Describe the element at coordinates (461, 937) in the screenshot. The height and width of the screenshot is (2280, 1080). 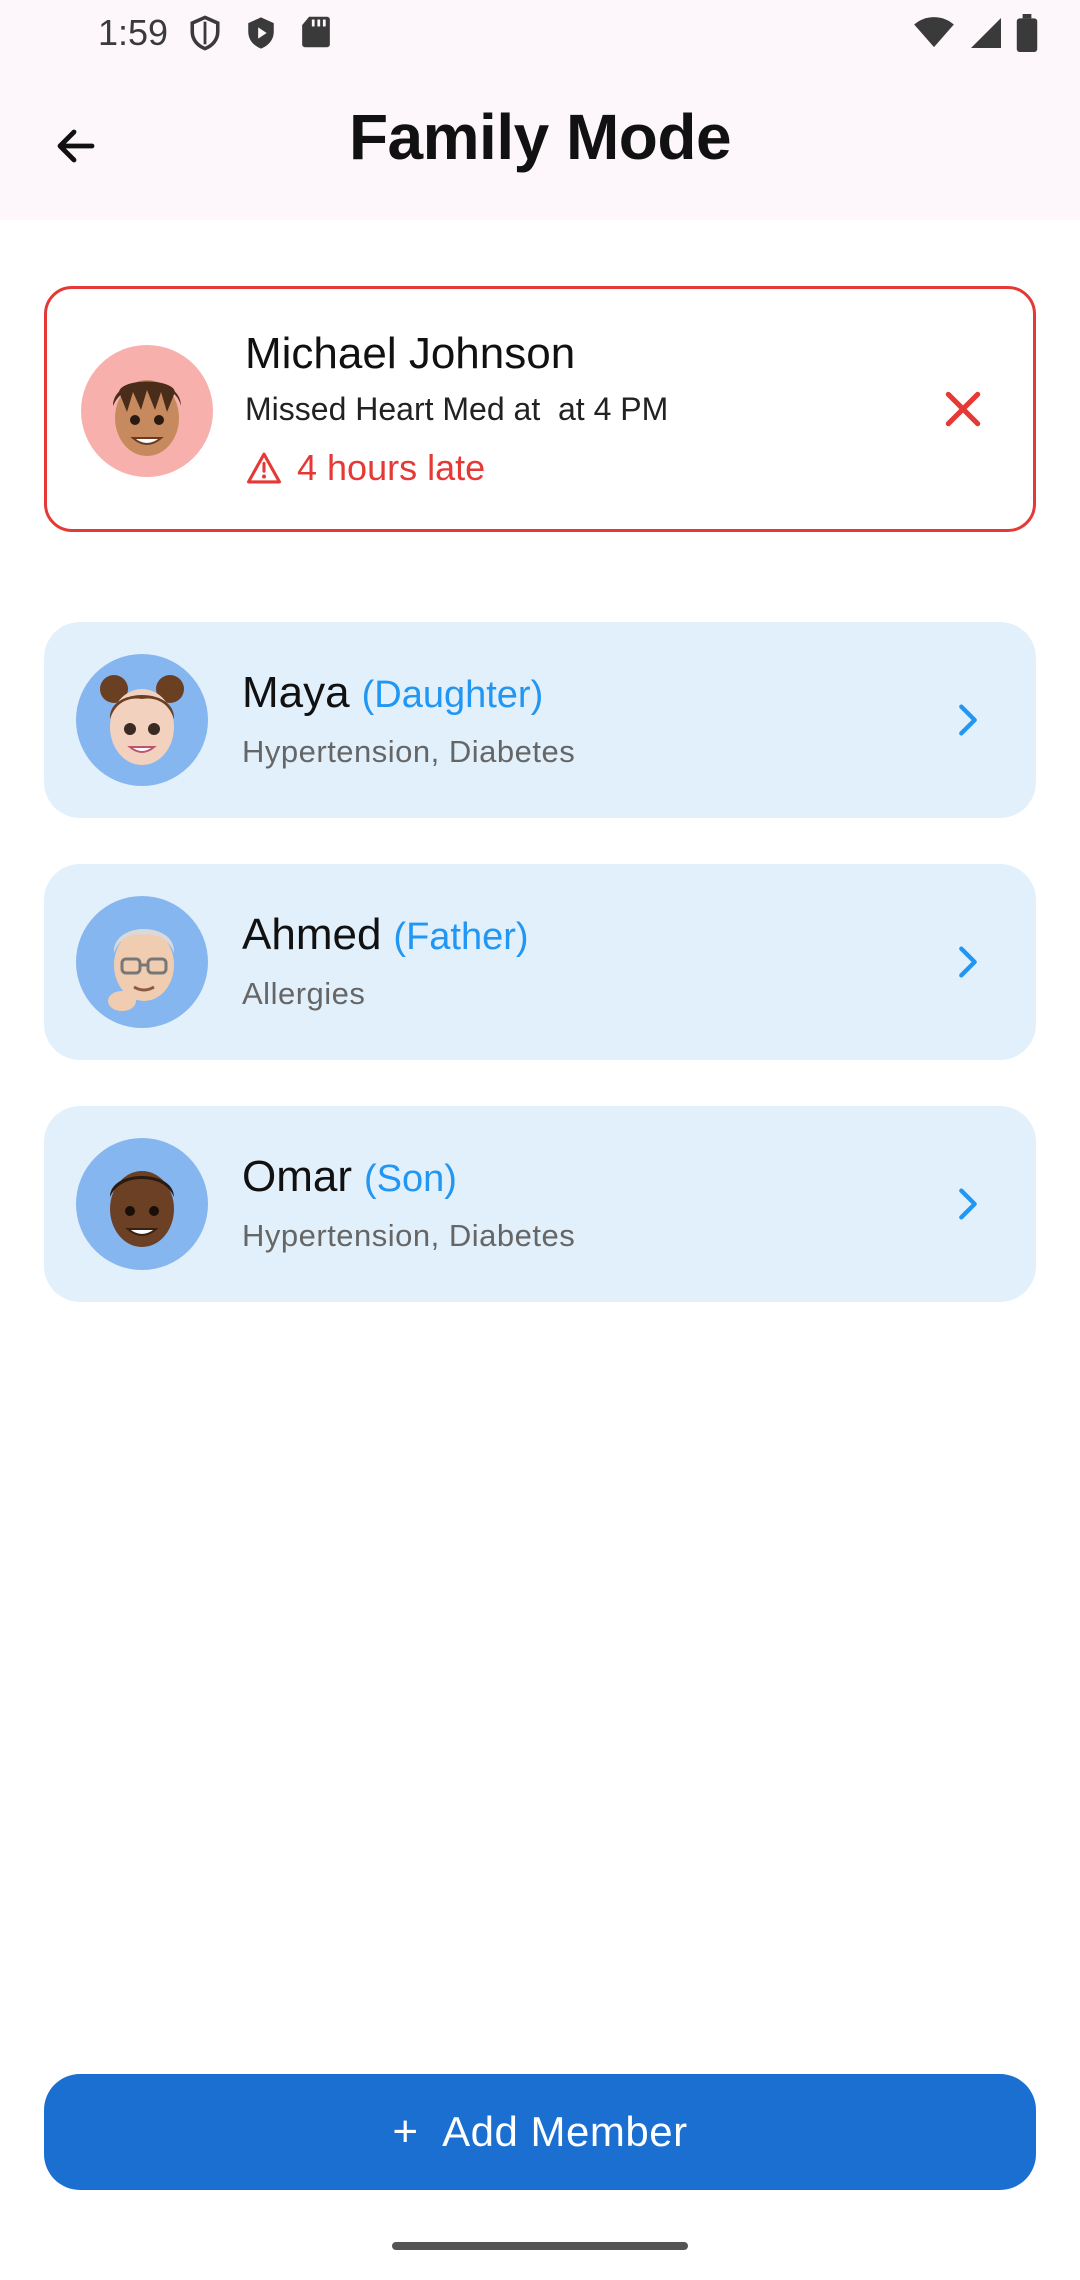
I see `member-relation: (Father)` at that location.